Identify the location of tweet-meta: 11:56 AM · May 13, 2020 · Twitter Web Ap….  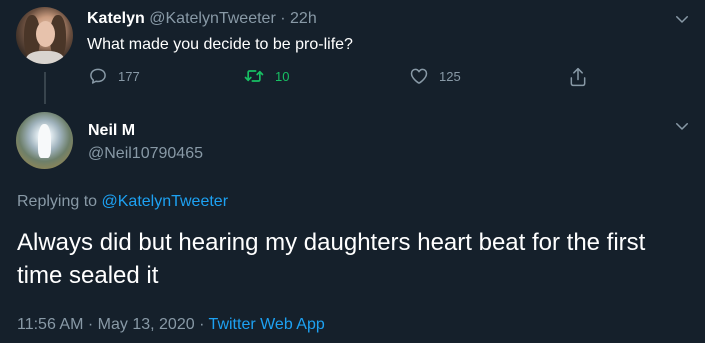
(171, 325).